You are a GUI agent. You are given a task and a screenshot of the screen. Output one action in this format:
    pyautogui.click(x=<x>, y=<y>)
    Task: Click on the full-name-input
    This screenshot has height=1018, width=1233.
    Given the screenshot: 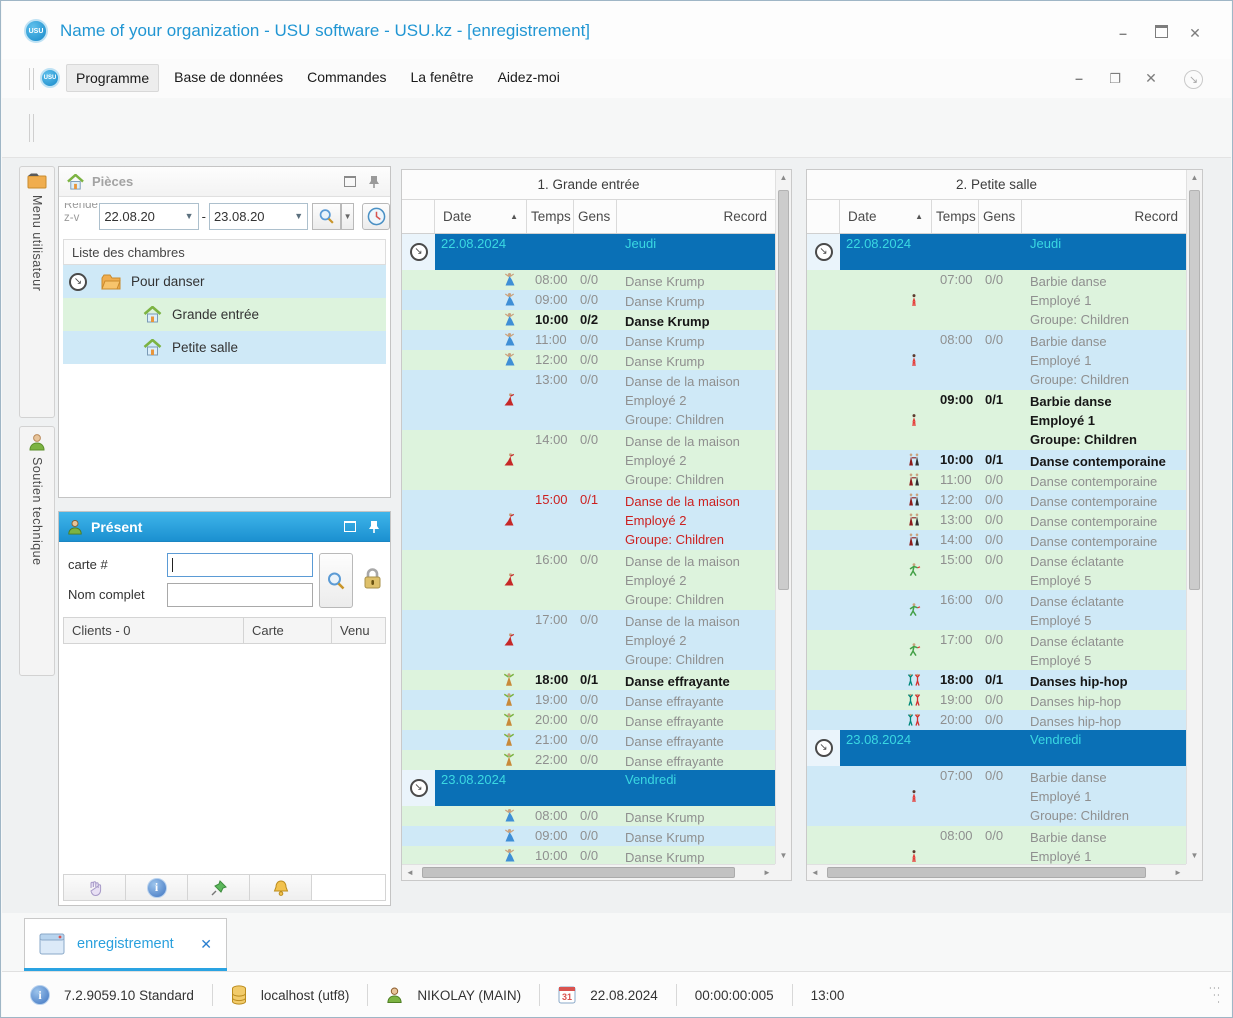 What is the action you would take?
    pyautogui.click(x=240, y=595)
    